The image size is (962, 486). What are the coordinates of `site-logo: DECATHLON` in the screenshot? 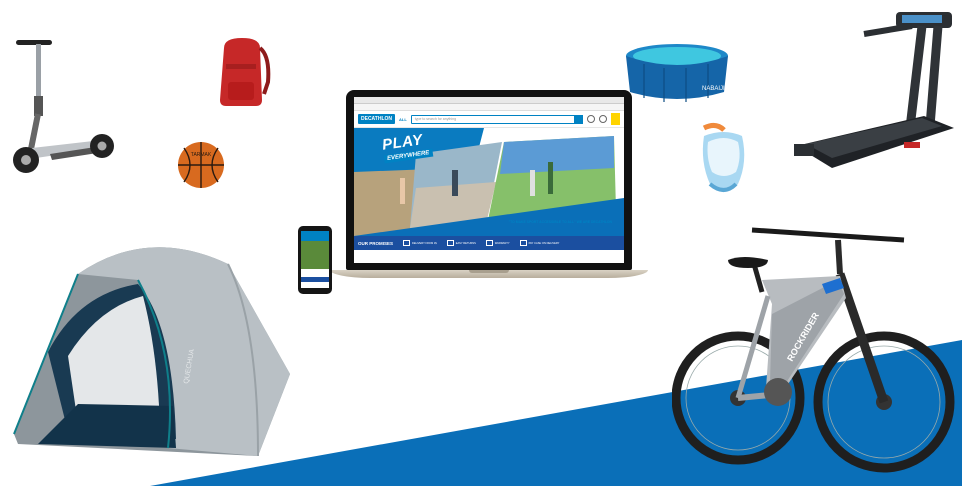 It's located at (377, 119).